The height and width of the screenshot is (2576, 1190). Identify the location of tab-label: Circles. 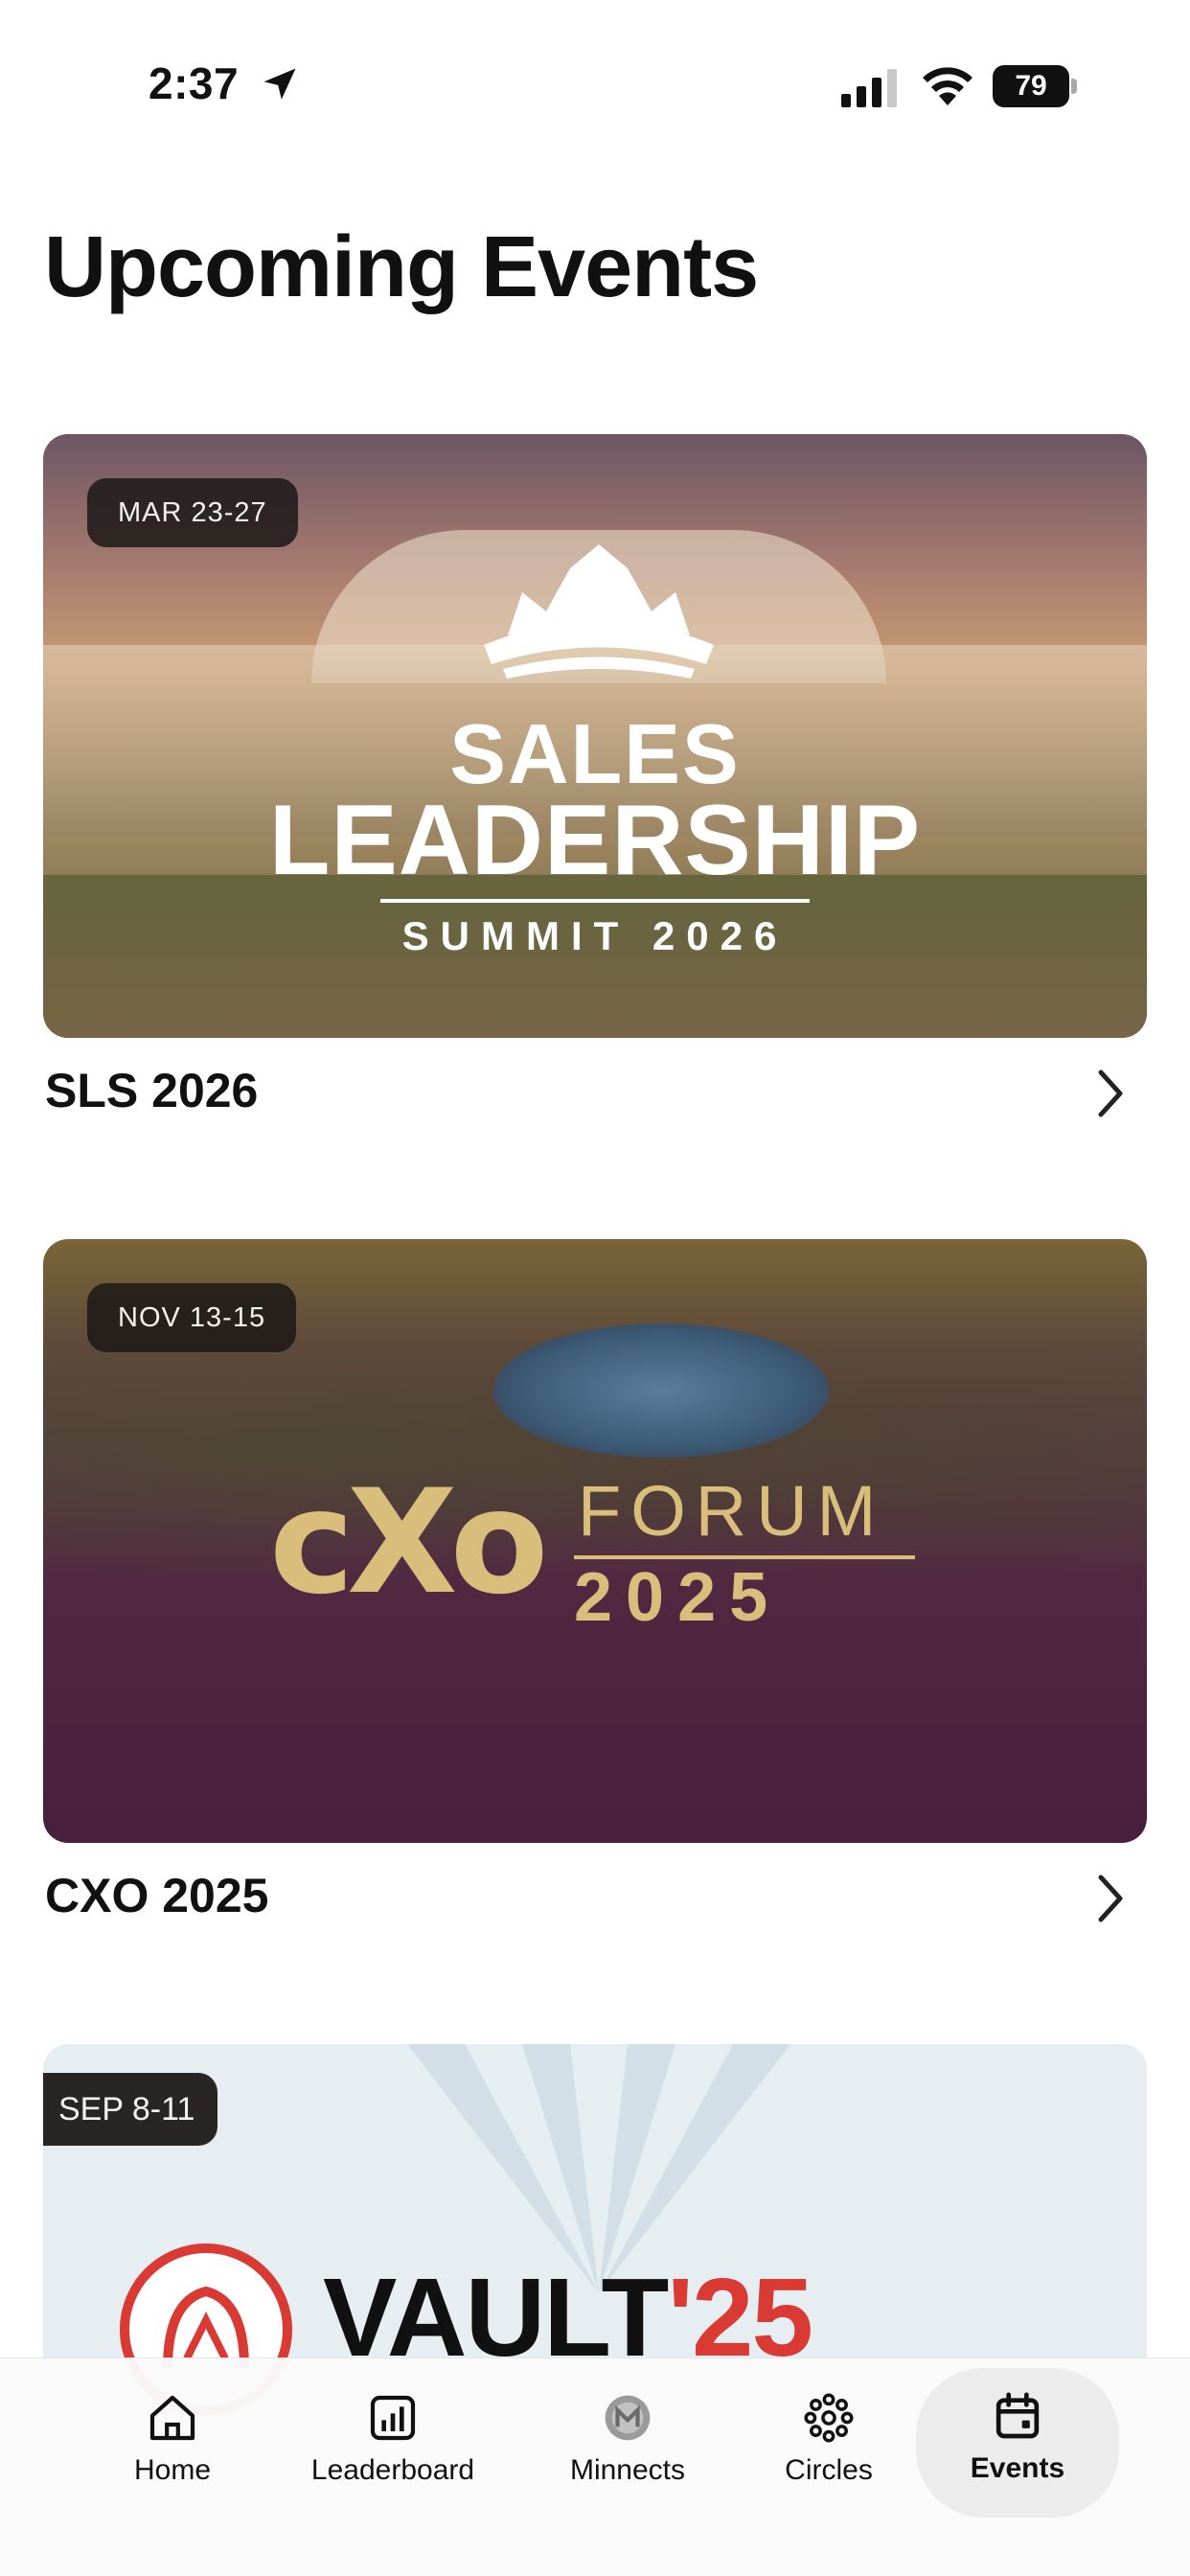
(829, 2470).